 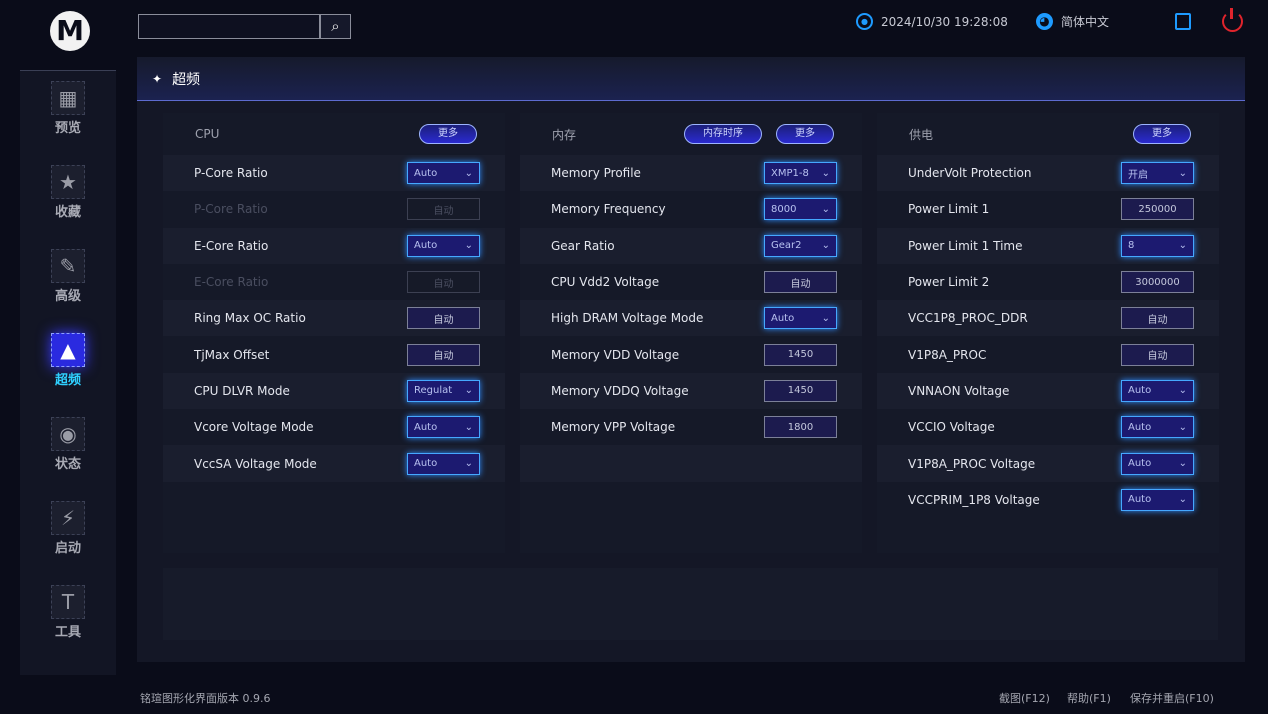 I want to click on setting-input: 1800, so click(x=800, y=427).